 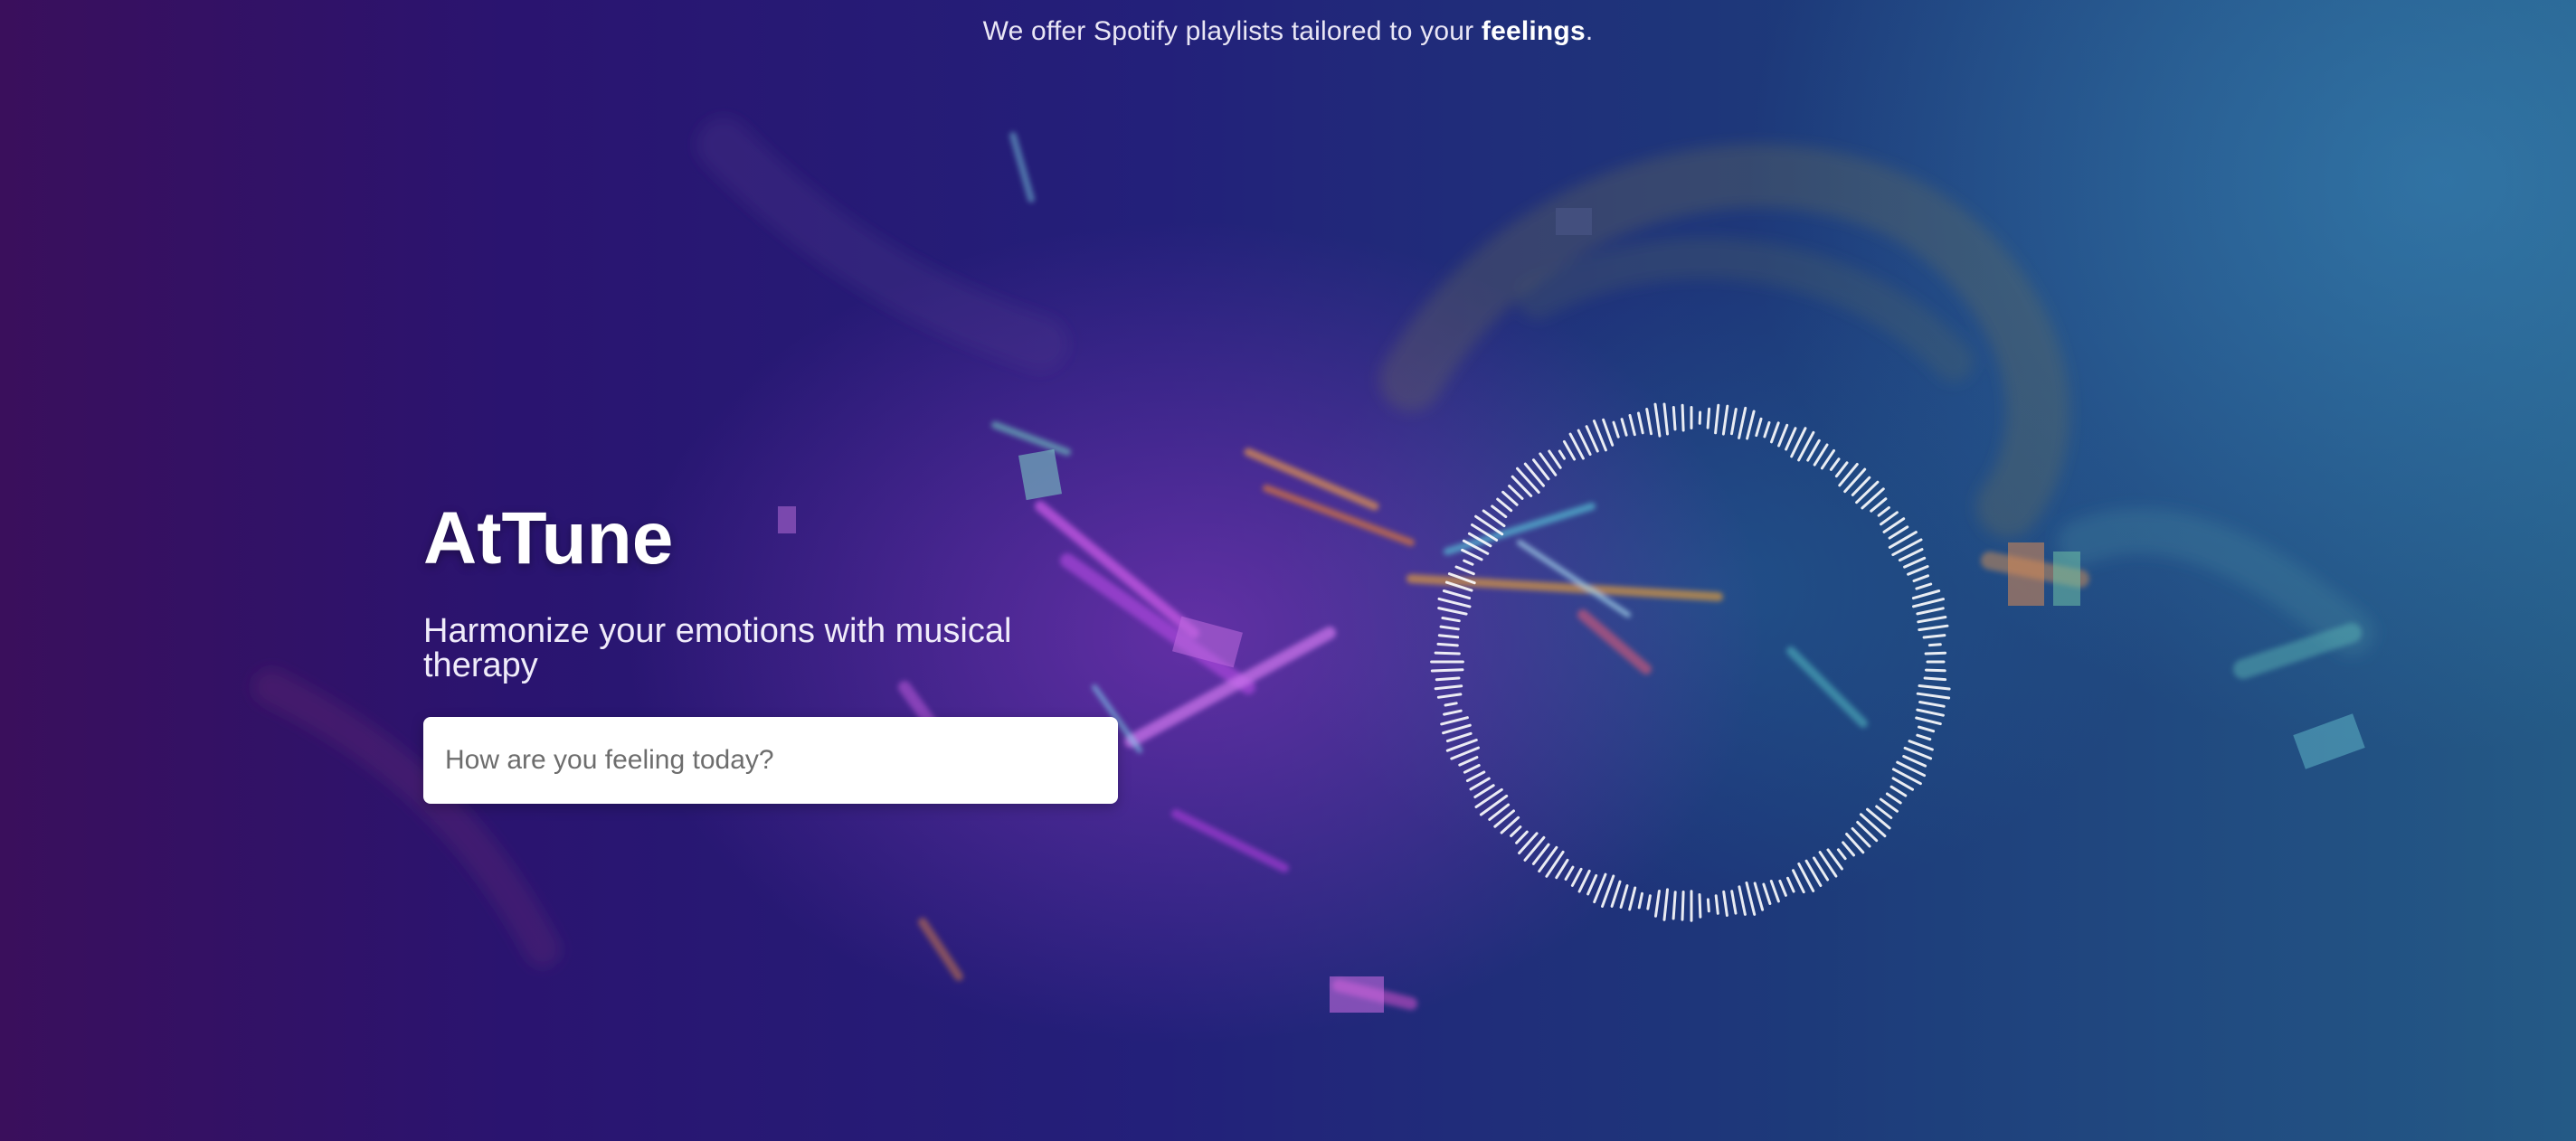 What do you see at coordinates (770, 760) in the screenshot?
I see `mood-input` at bounding box center [770, 760].